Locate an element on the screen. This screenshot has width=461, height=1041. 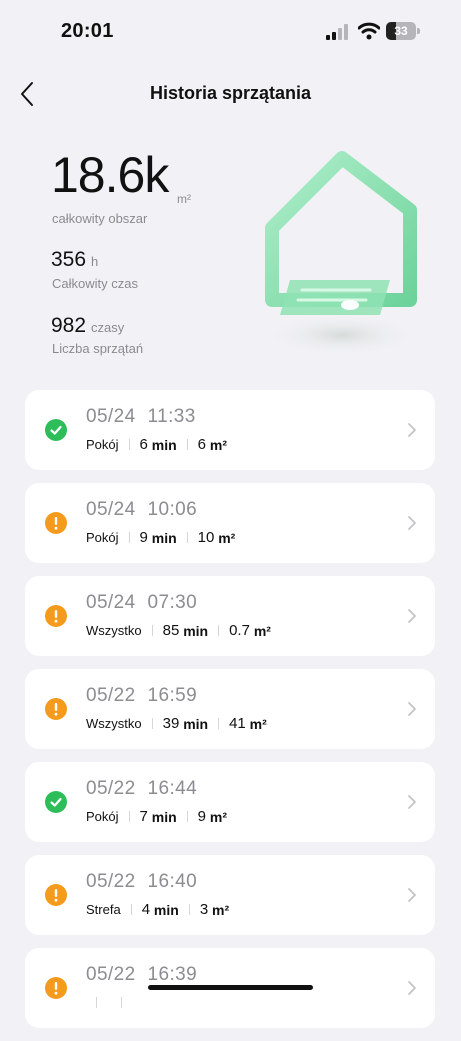
record-time: 16:59 is located at coordinates (172, 695).